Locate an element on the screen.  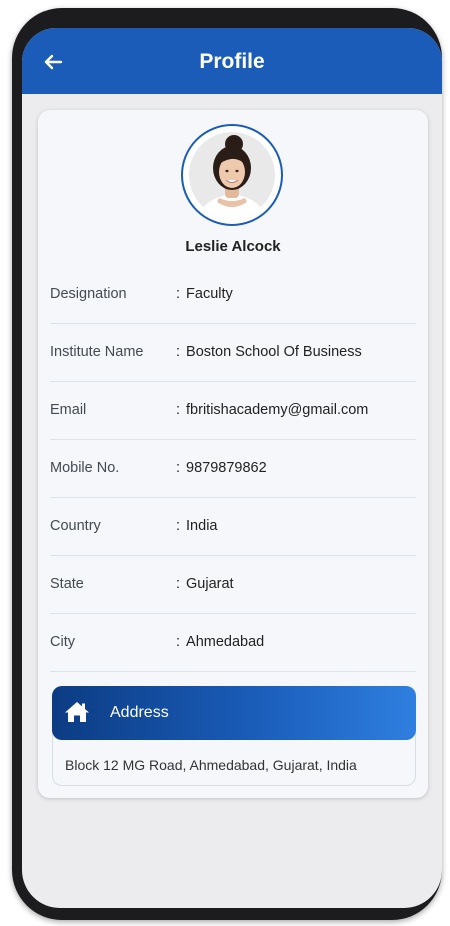
detail-value: :9879879862 is located at coordinates (221, 468).